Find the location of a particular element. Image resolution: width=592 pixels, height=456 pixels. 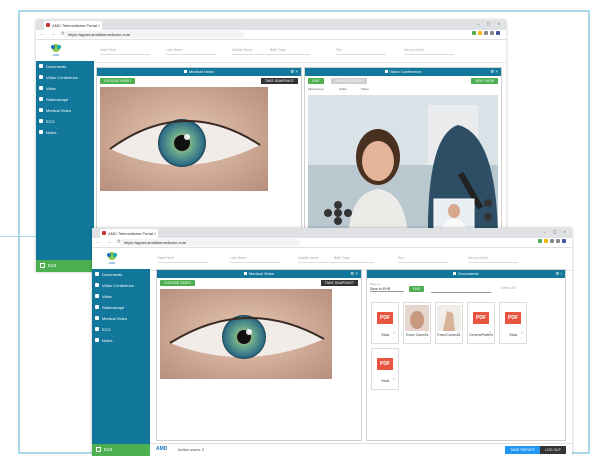

footer: AMD Active users: 2 SAVE REPORT LOG OUT is located at coordinates (361, 449).